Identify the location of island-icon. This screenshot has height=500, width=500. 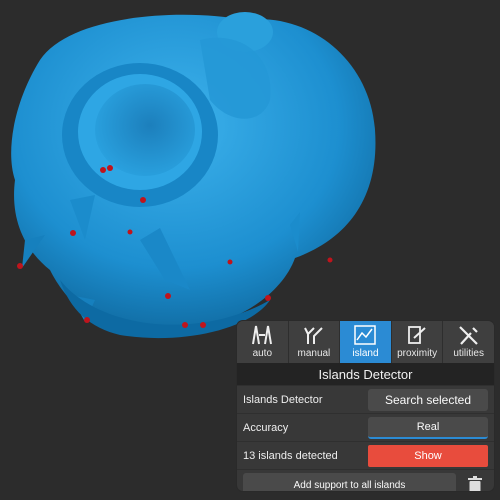
(365, 335).